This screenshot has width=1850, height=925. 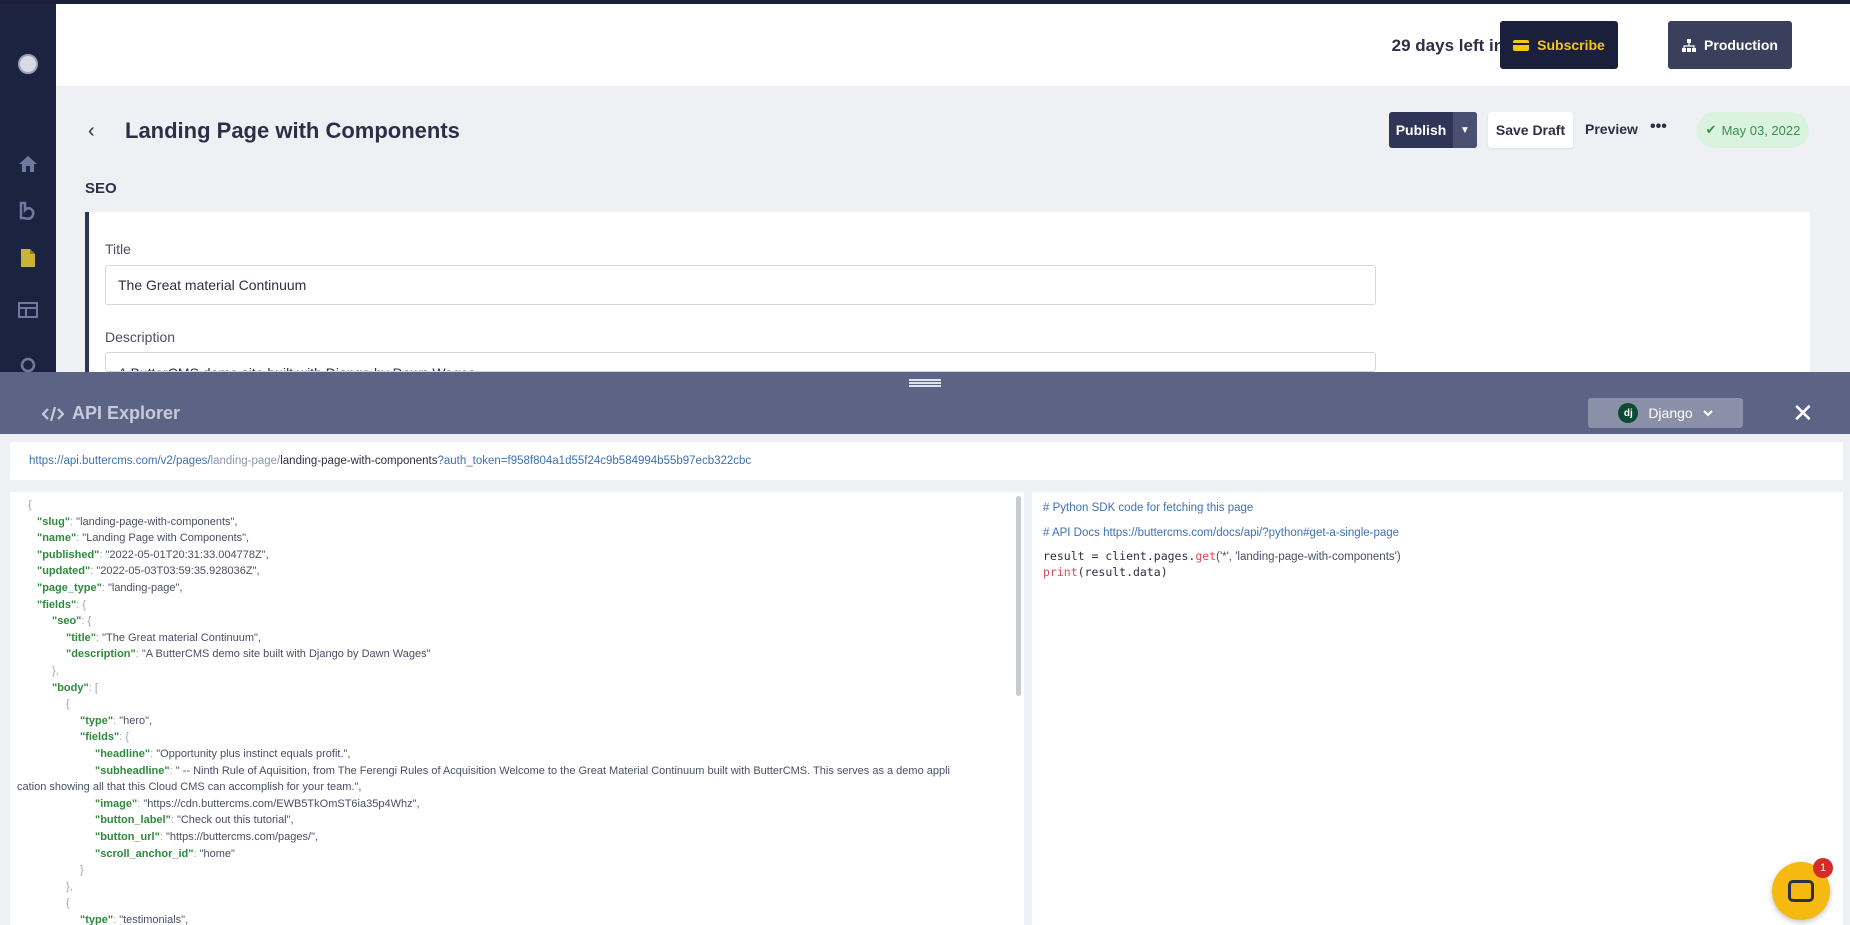 I want to click on blog-icon, so click(x=28, y=211).